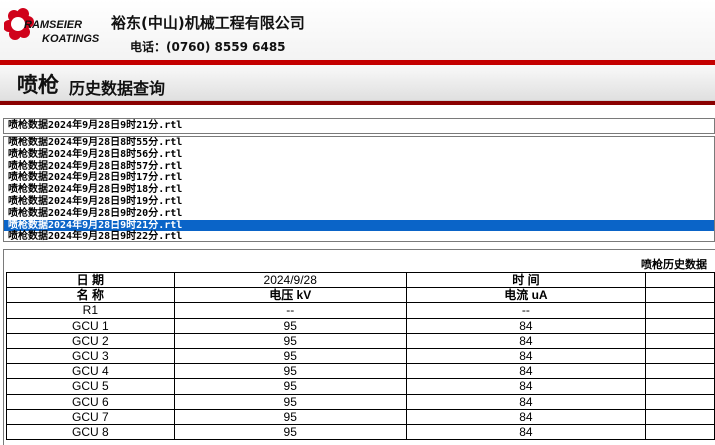 The height and width of the screenshot is (445, 715). I want to click on column-header-current: 电流 uA, so click(526, 295).